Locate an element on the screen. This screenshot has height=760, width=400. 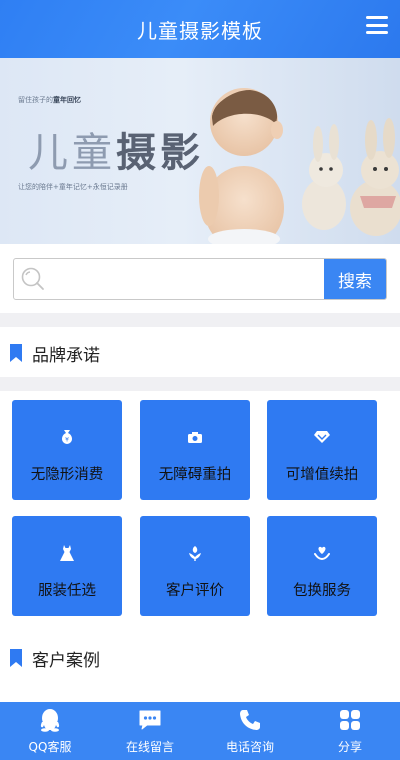
promise-card-label: 客户评价 is located at coordinates (195, 591).